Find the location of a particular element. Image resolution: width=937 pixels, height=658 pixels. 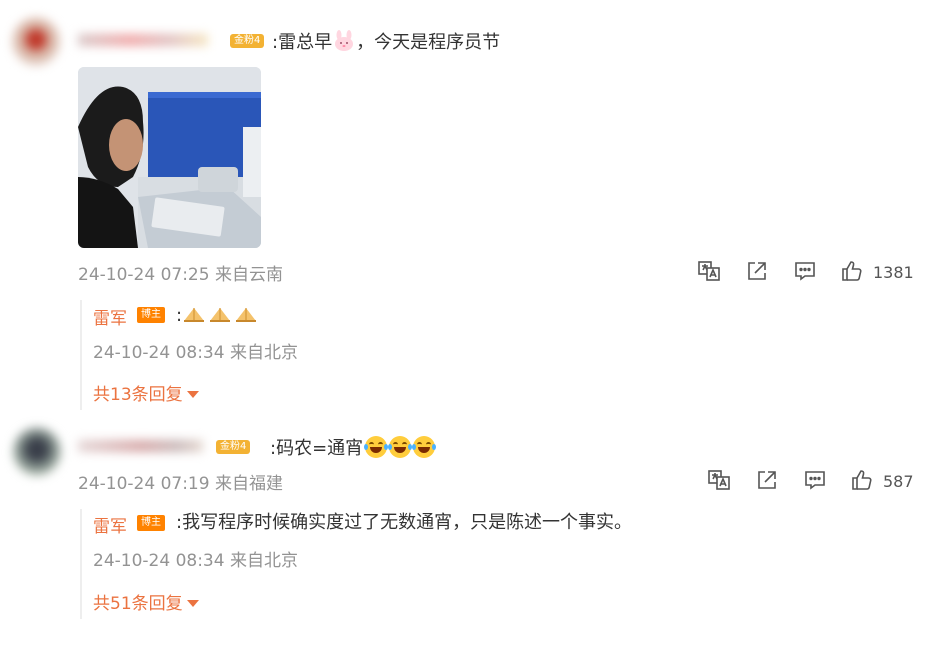

bunny-emoji-icon is located at coordinates (344, 41).